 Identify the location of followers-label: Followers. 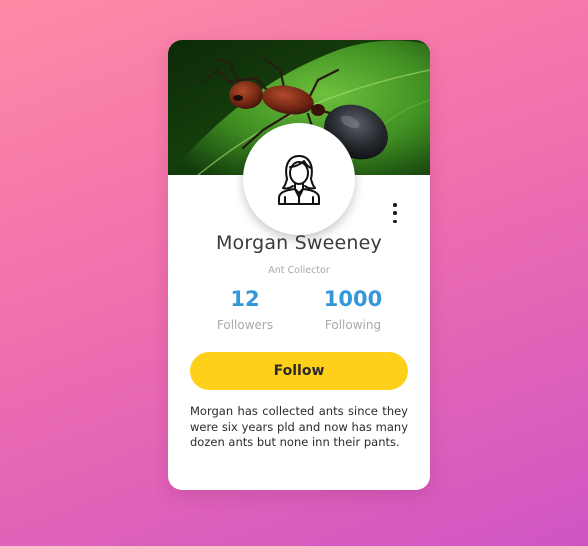
(245, 325).